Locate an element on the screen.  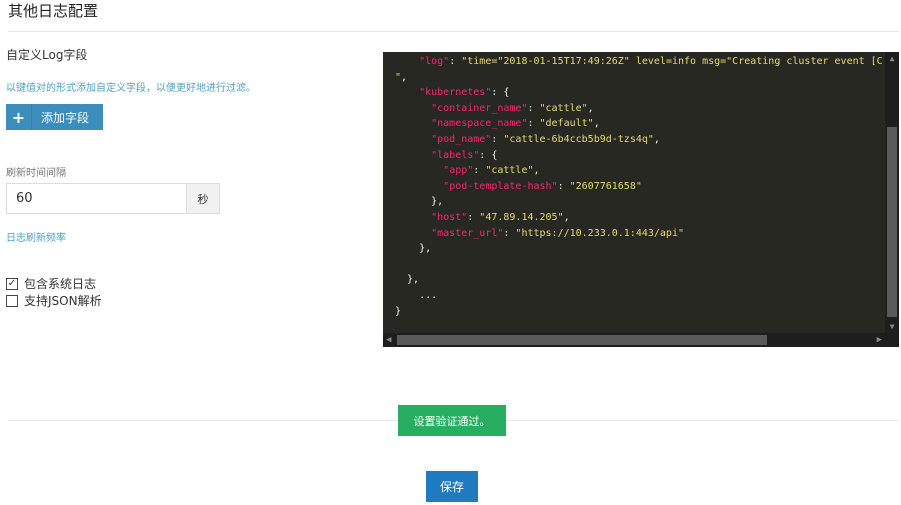
json-key: "container_name" is located at coordinates (479, 108).